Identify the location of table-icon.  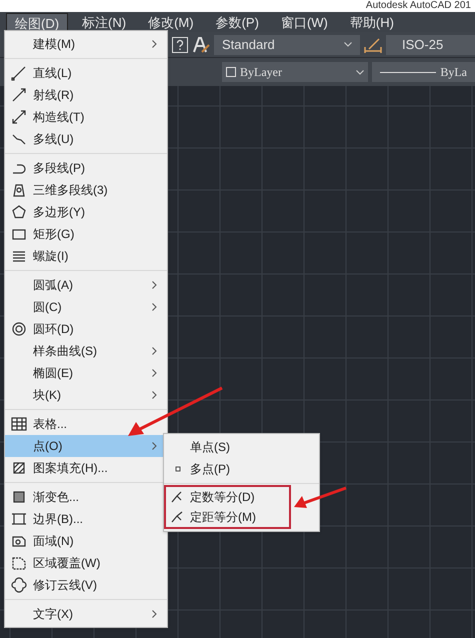
(19, 424).